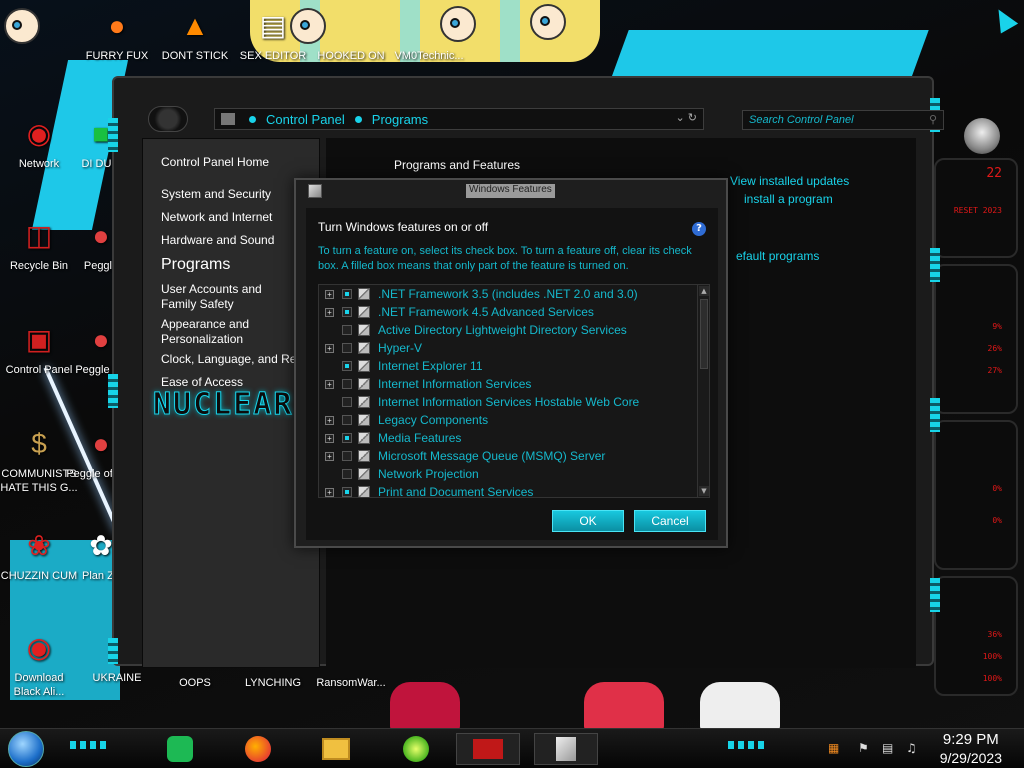 This screenshot has height=768, width=1024. What do you see at coordinates (508, 474) in the screenshot?
I see `feature-row: + Network Projection` at bounding box center [508, 474].